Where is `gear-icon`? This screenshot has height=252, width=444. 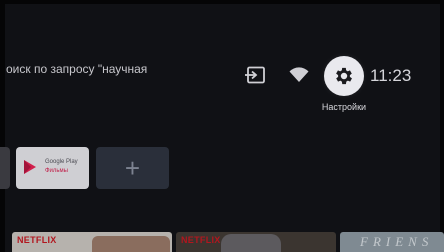
gear-icon is located at coordinates (344, 76).